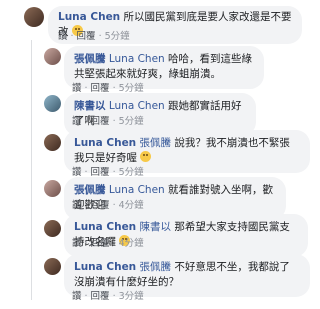 This screenshot has width=320, height=309. I want to click on reply-thread-line, so click(31, 170).